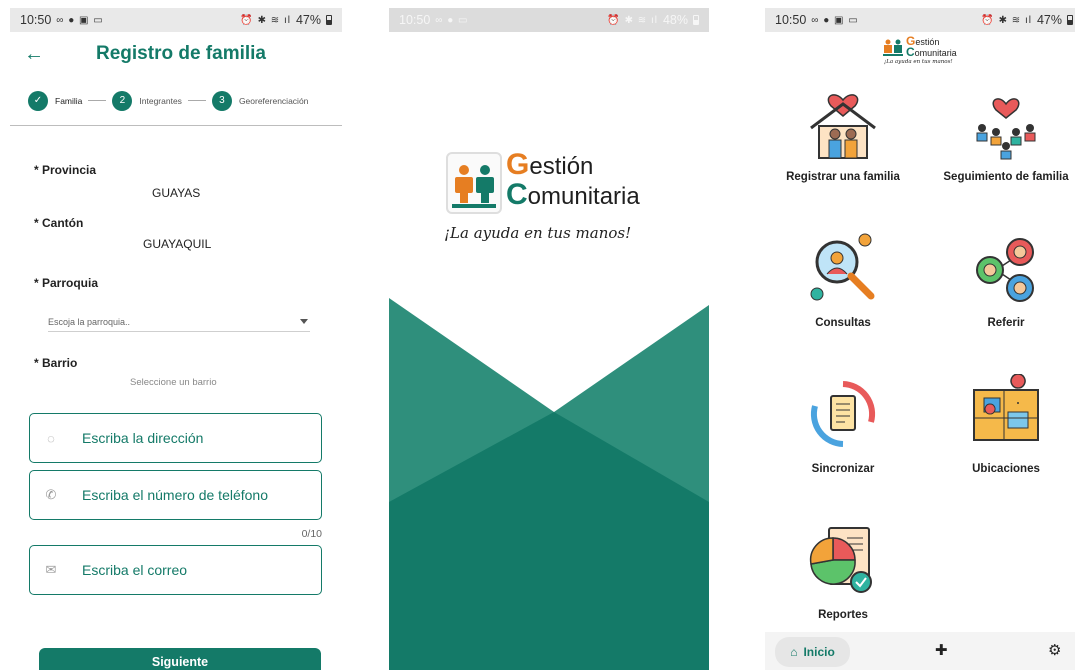 The height and width of the screenshot is (670, 1075). What do you see at coordinates (59, 223) in the screenshot?
I see `canton-label: * Cantón` at bounding box center [59, 223].